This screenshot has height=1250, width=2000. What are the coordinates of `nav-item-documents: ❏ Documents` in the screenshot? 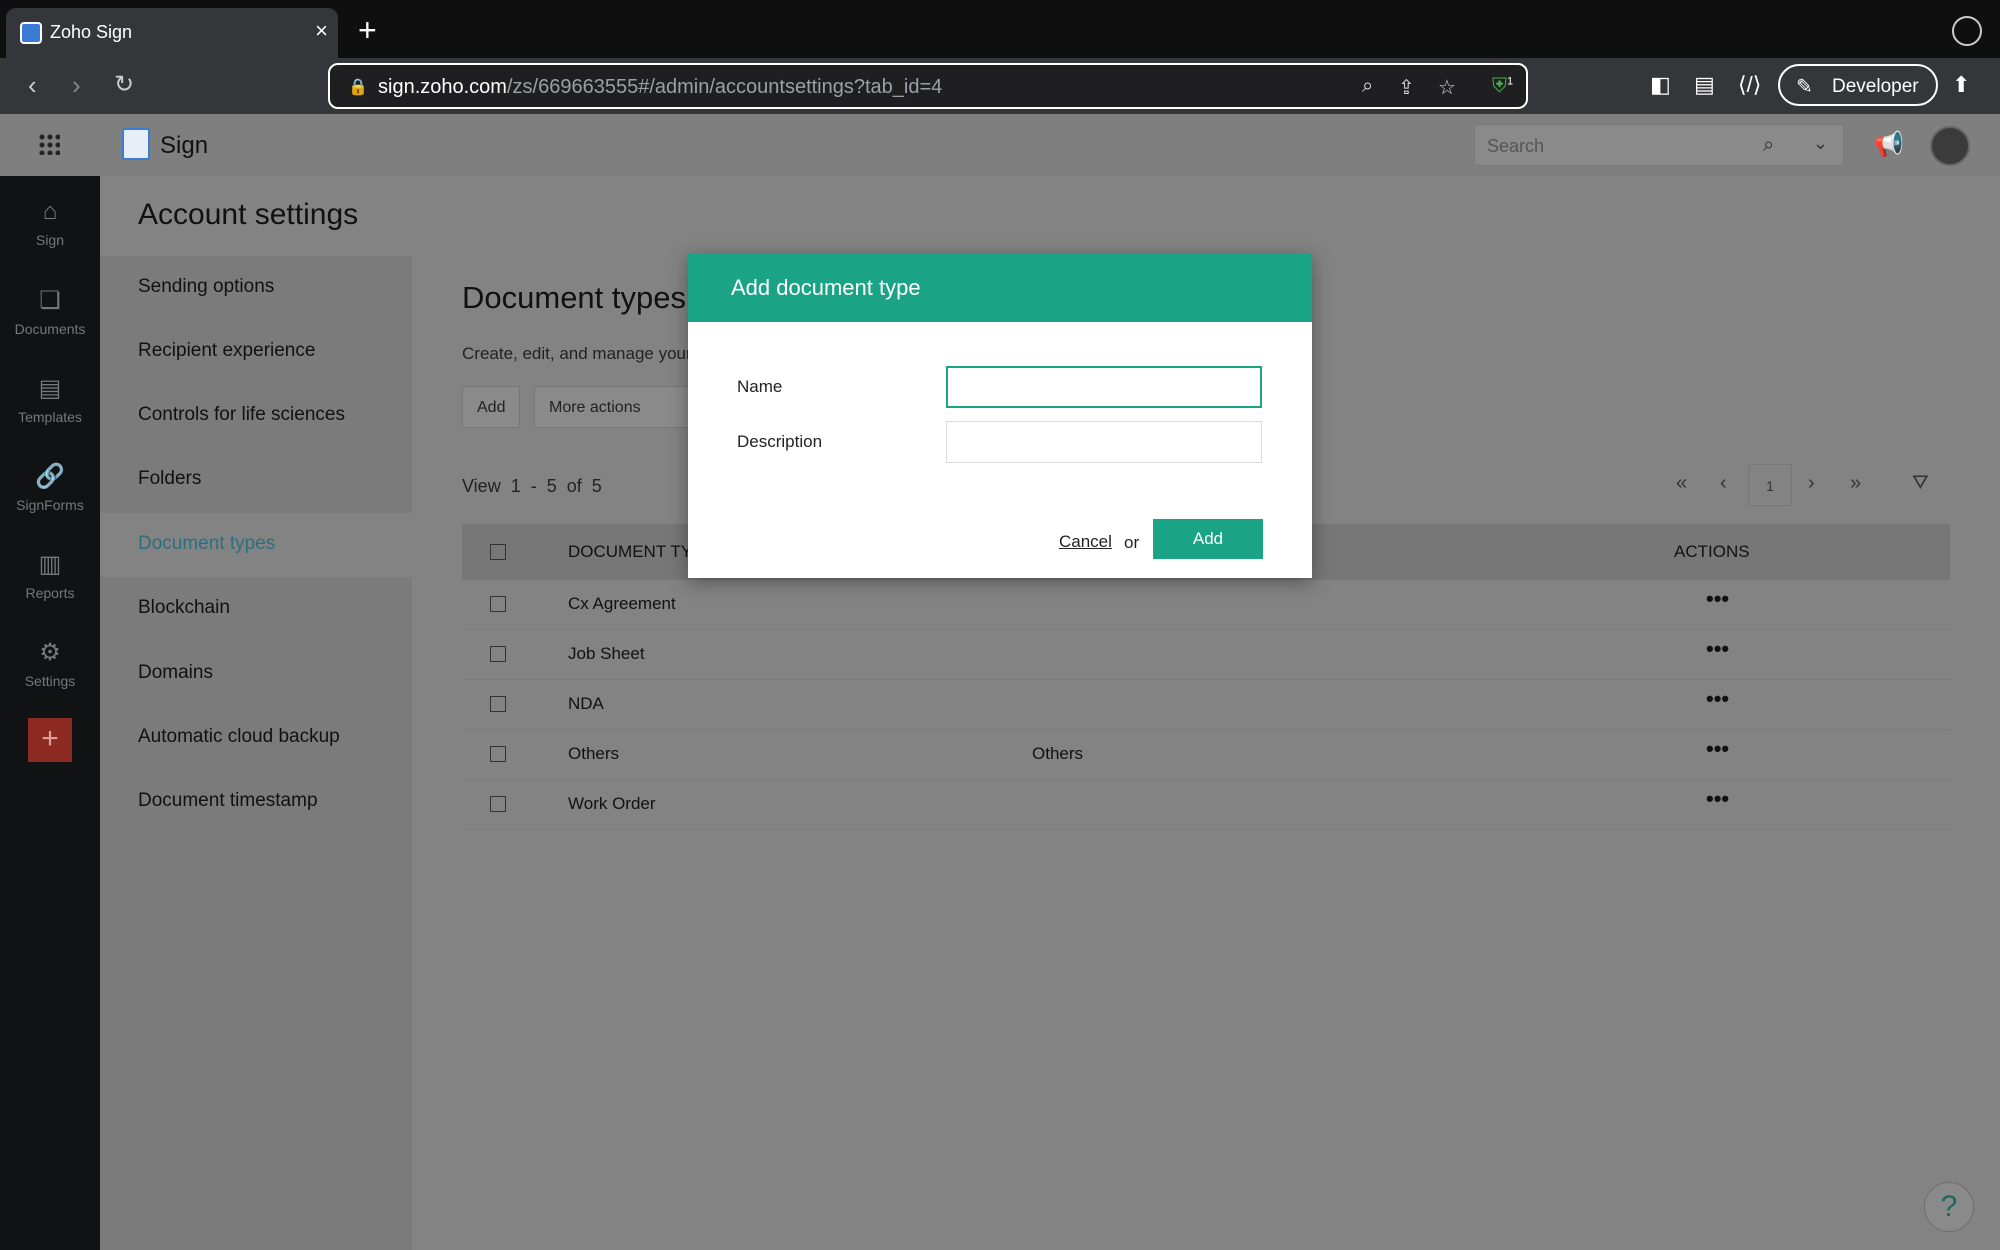 It's located at (50, 318).